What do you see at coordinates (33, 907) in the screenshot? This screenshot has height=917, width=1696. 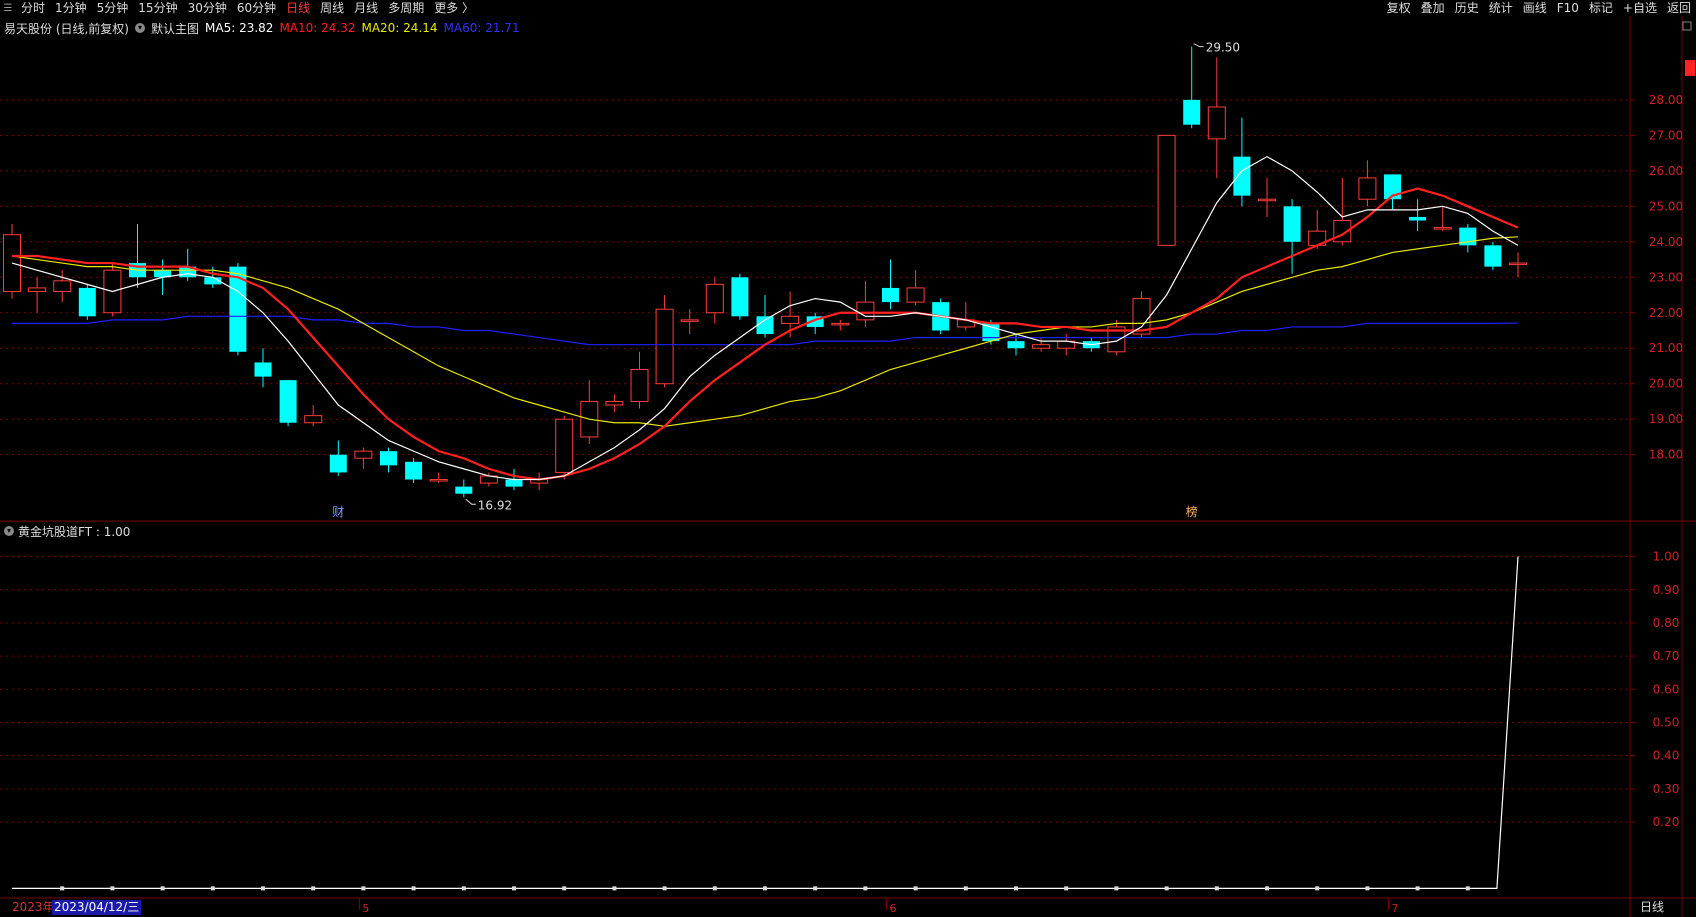 I see `year-label: 2023年` at bounding box center [33, 907].